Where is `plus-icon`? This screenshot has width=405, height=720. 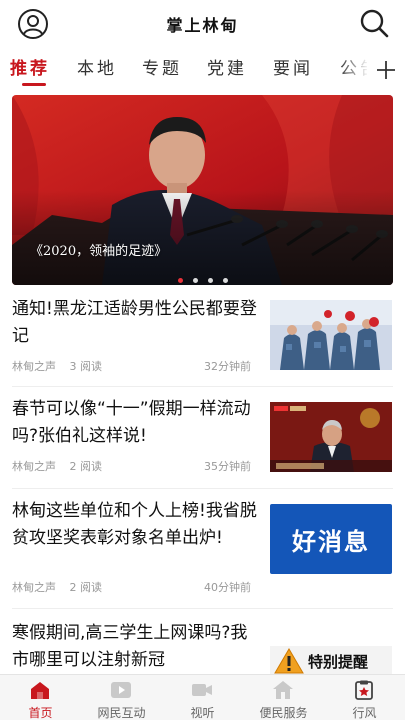
plus-icon is located at coordinates (386, 70).